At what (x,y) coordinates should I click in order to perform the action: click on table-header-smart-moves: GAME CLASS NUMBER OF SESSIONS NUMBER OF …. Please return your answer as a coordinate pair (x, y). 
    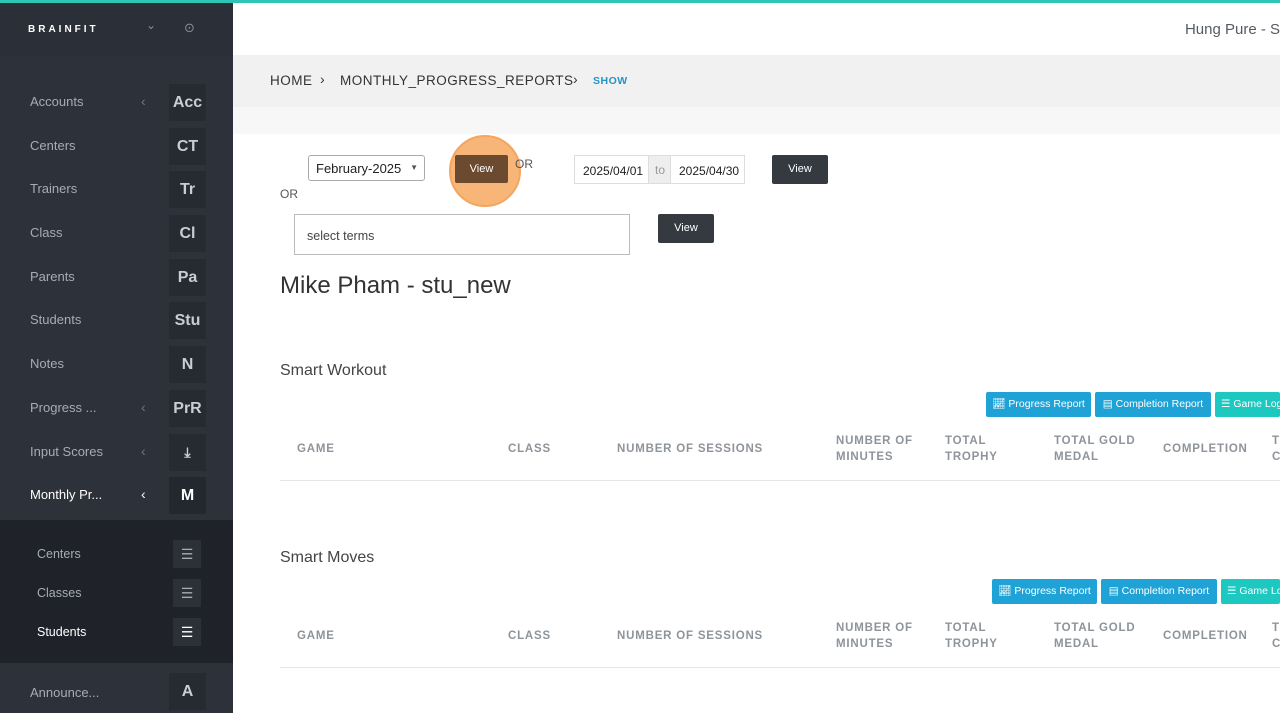
    Looking at the image, I should click on (780, 636).